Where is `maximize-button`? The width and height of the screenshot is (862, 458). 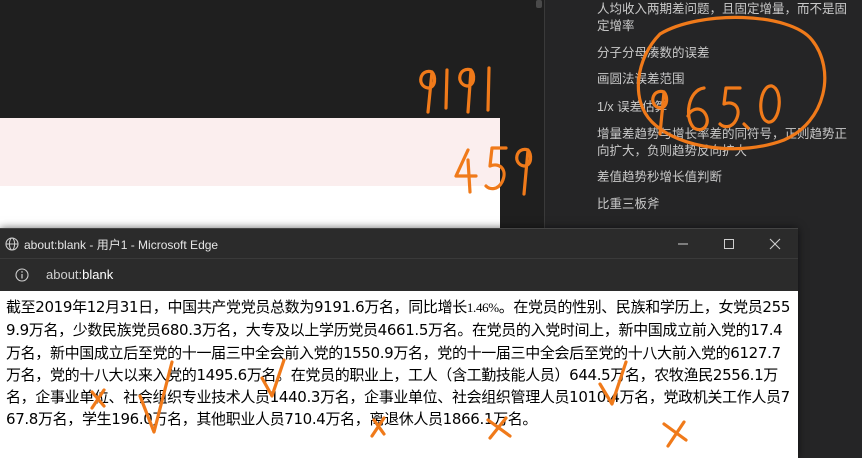
maximize-button is located at coordinates (729, 244).